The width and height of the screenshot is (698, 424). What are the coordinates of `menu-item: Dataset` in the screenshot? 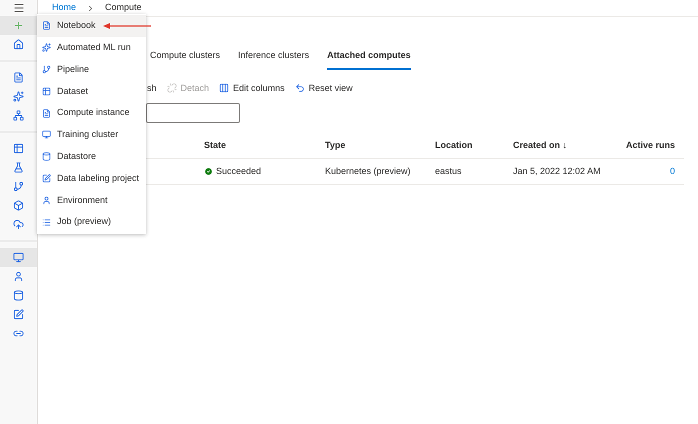 It's located at (91, 91).